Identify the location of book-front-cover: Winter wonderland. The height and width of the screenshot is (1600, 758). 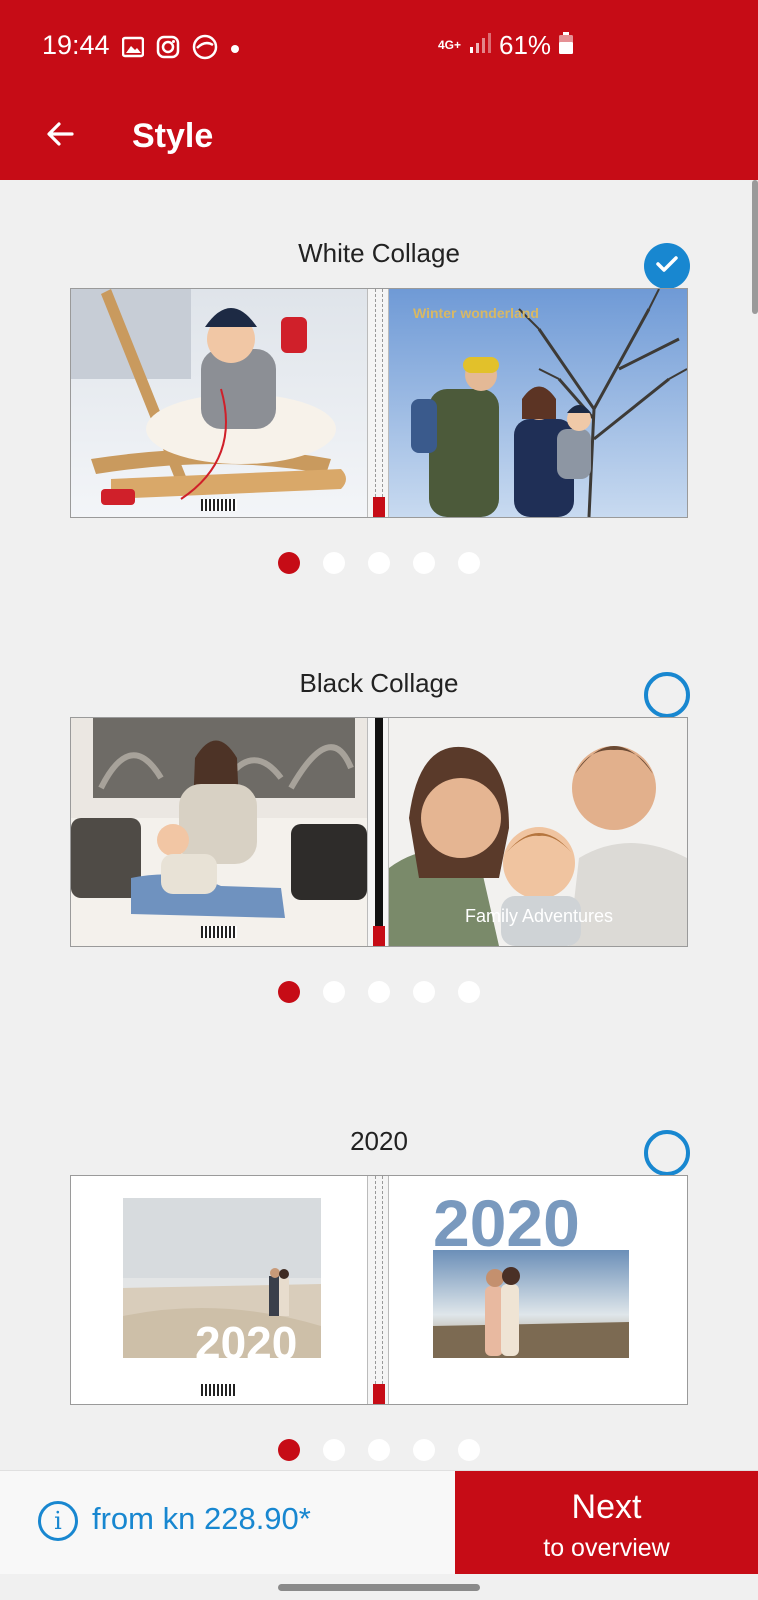
(538, 403).